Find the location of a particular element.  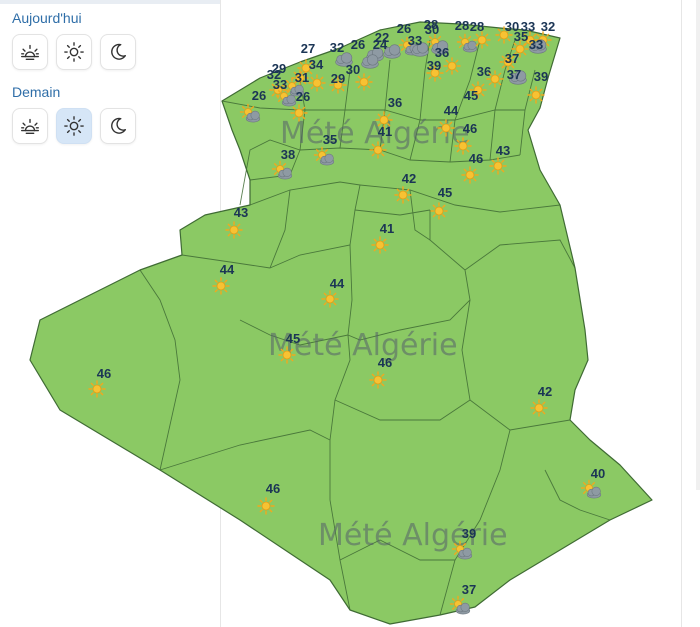

tomorrow-afternoon-button is located at coordinates (74, 126).